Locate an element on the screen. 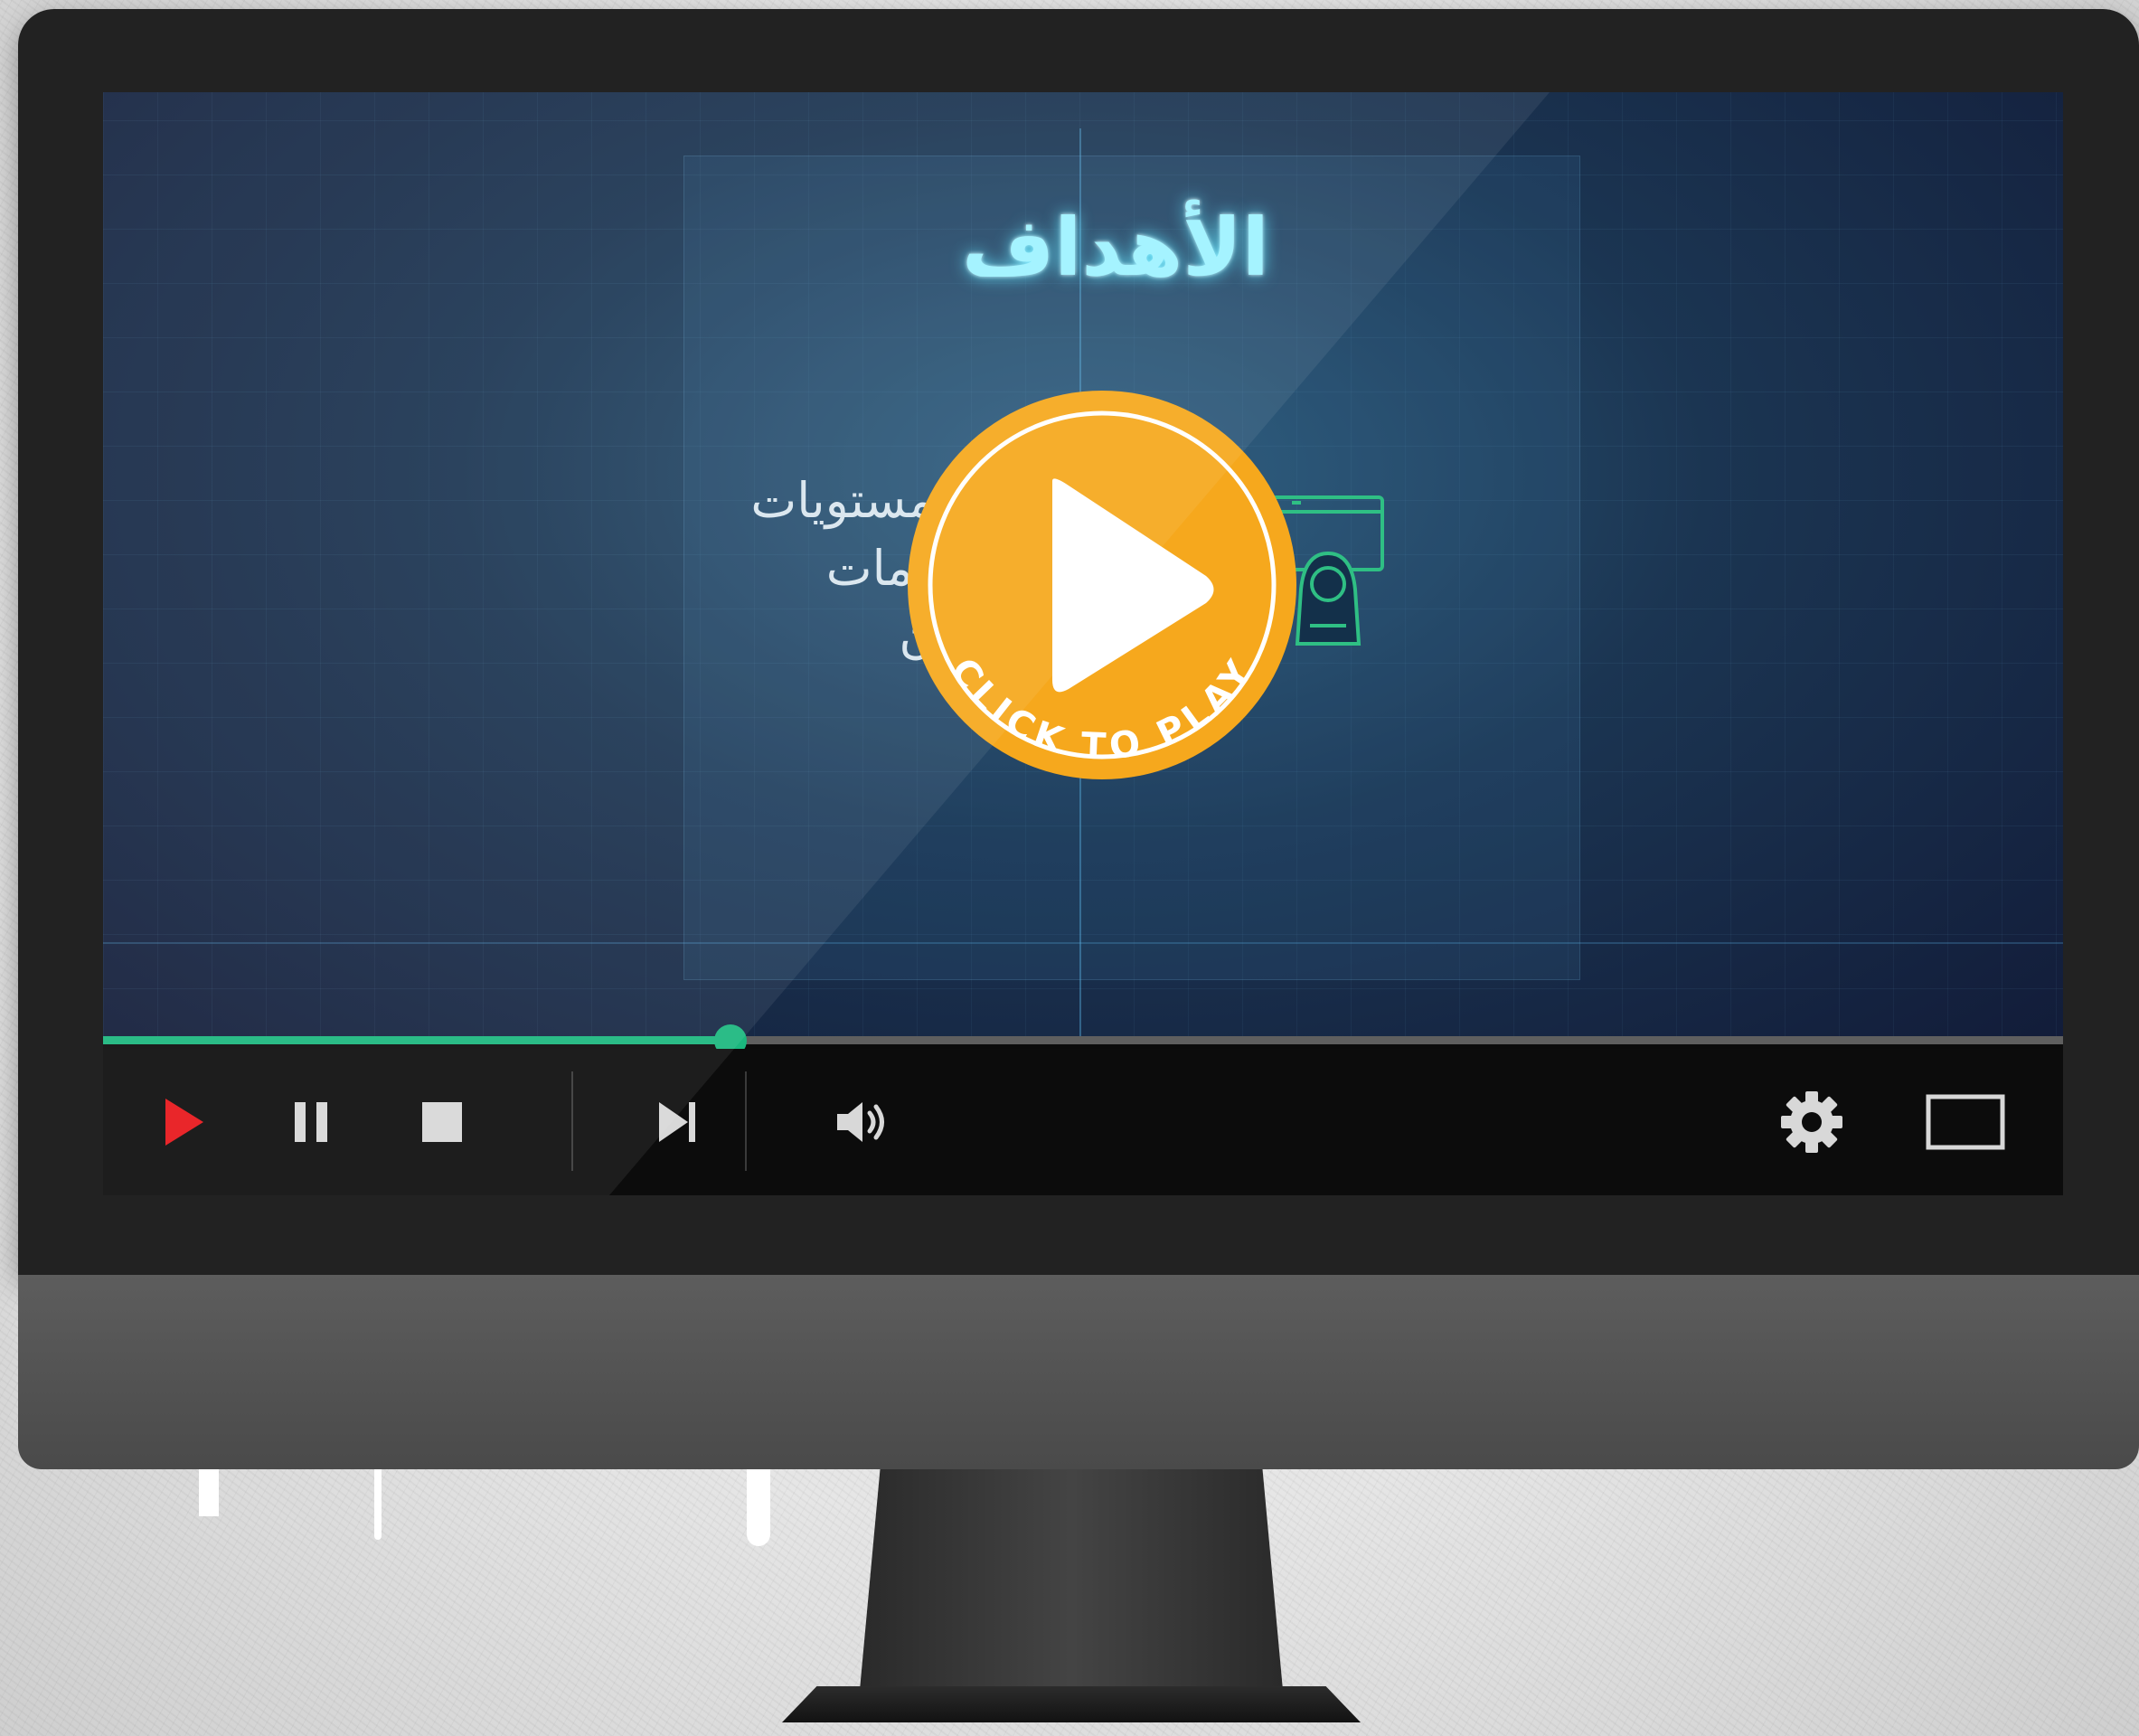 The image size is (2139, 1736). hud-divider is located at coordinates (1083, 943).